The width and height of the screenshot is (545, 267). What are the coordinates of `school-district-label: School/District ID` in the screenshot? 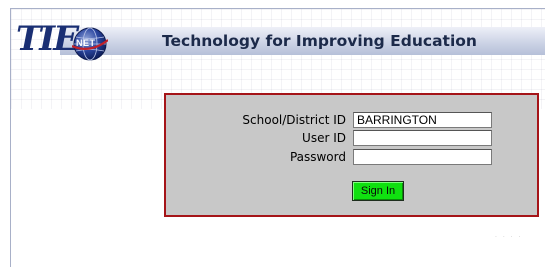 It's located at (294, 120).